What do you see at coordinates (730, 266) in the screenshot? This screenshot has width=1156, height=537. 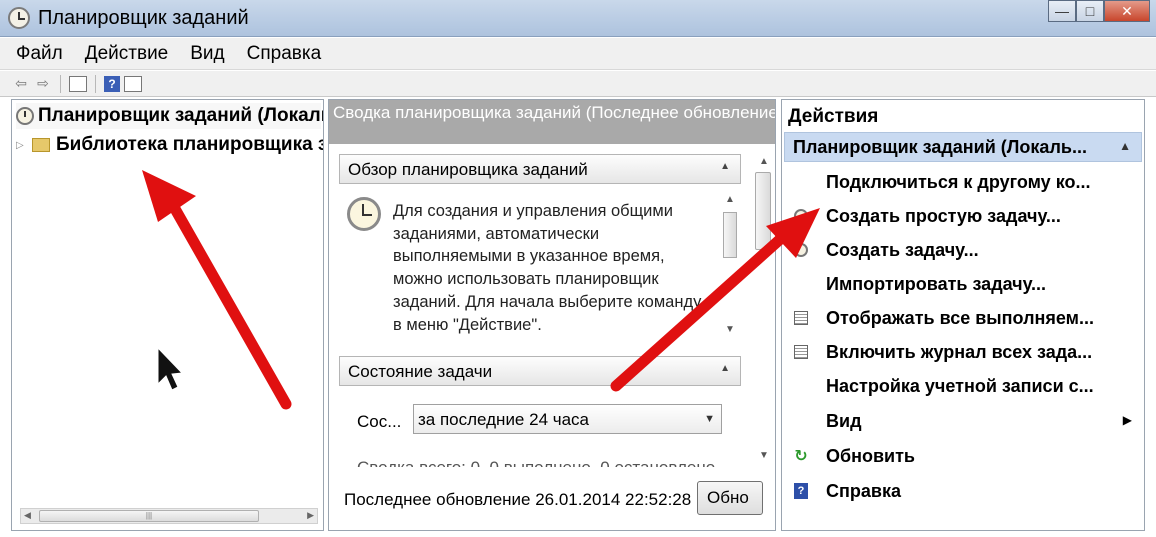 I see `overview-scrollbar: ▲ ▼` at bounding box center [730, 266].